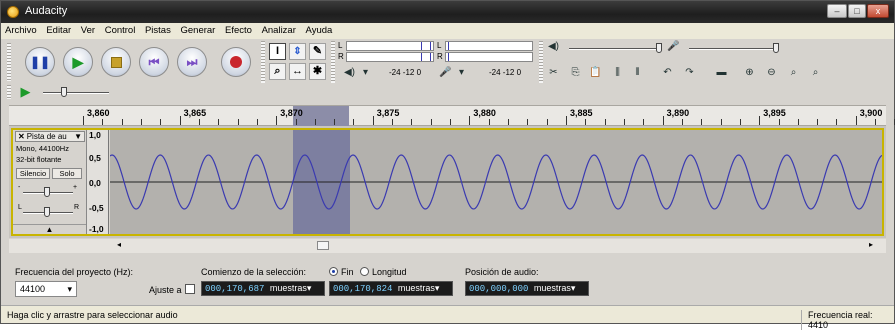 This screenshot has height=330, width=895. Describe the element at coordinates (21, 136) in the screenshot. I see `track-close-icon: ✕` at that location.